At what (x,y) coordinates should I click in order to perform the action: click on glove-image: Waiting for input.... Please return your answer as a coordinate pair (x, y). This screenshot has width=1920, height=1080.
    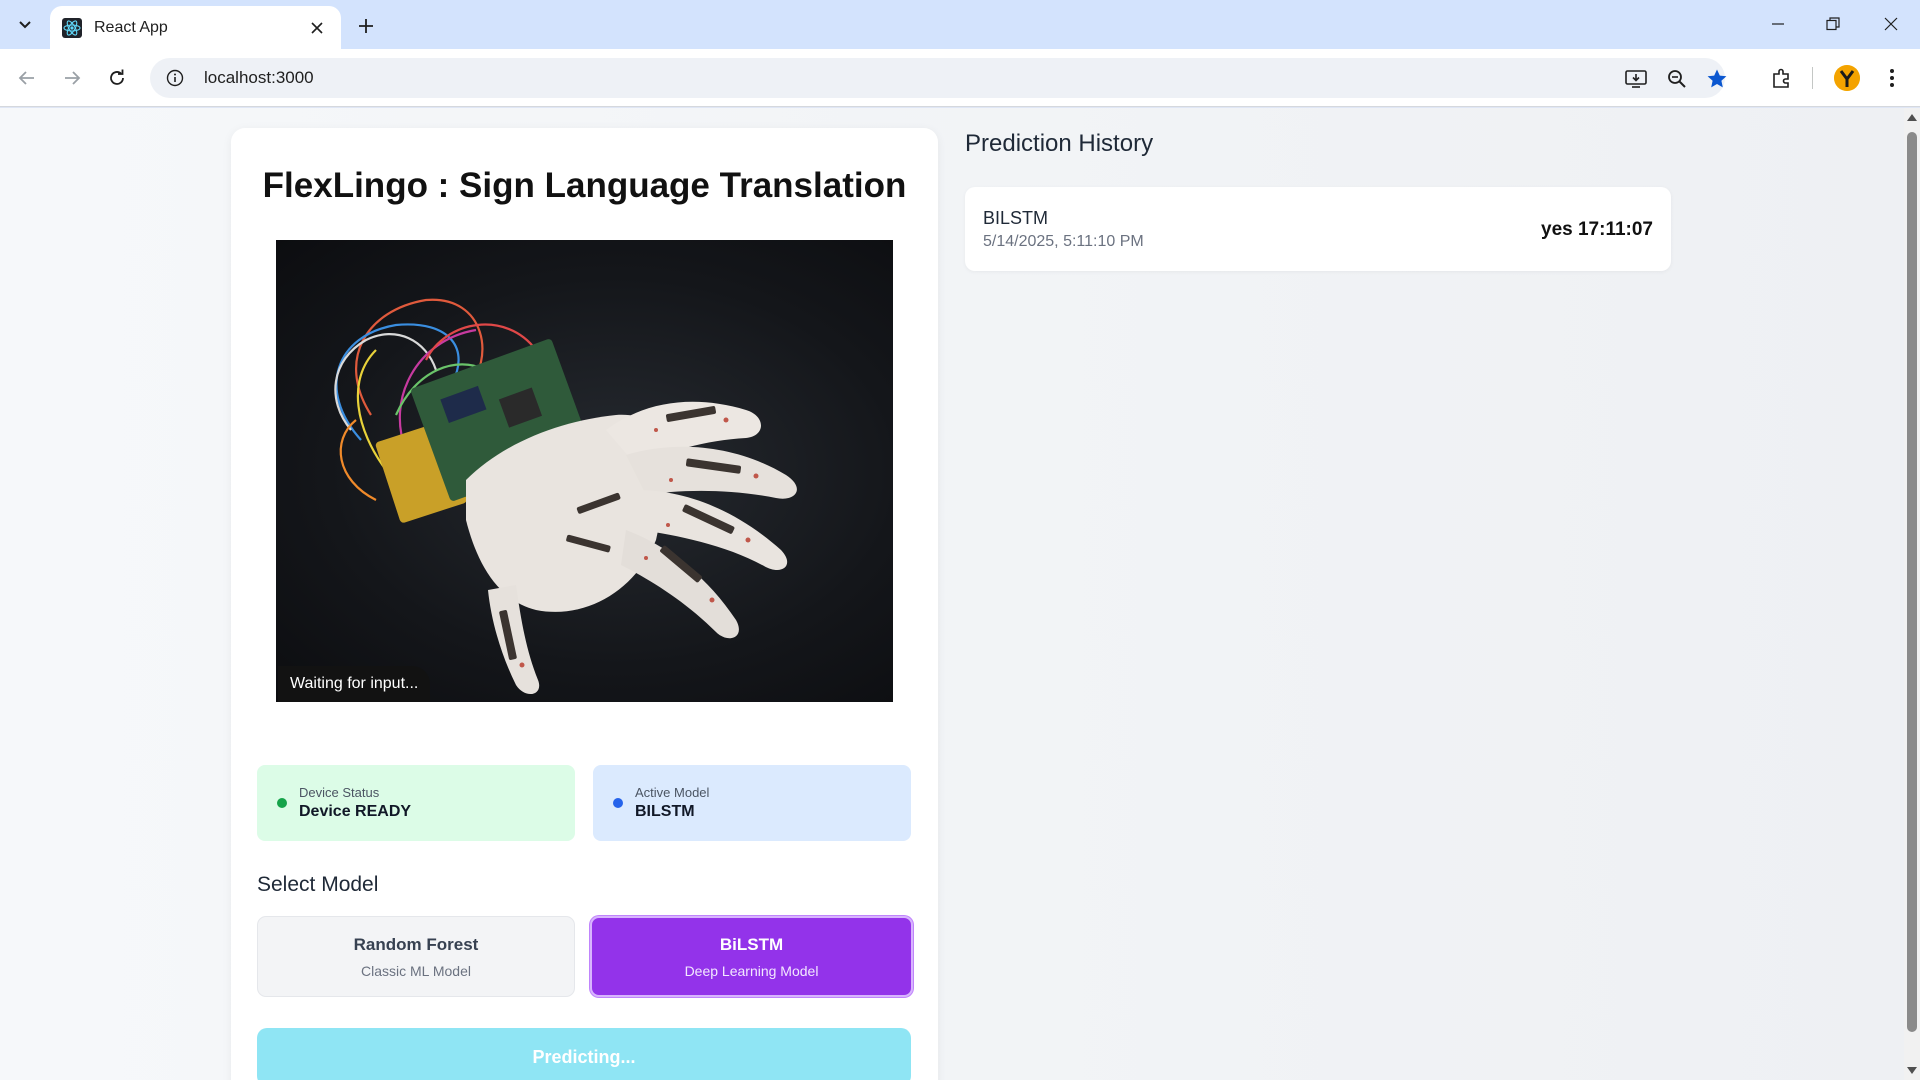
    Looking at the image, I should click on (584, 471).